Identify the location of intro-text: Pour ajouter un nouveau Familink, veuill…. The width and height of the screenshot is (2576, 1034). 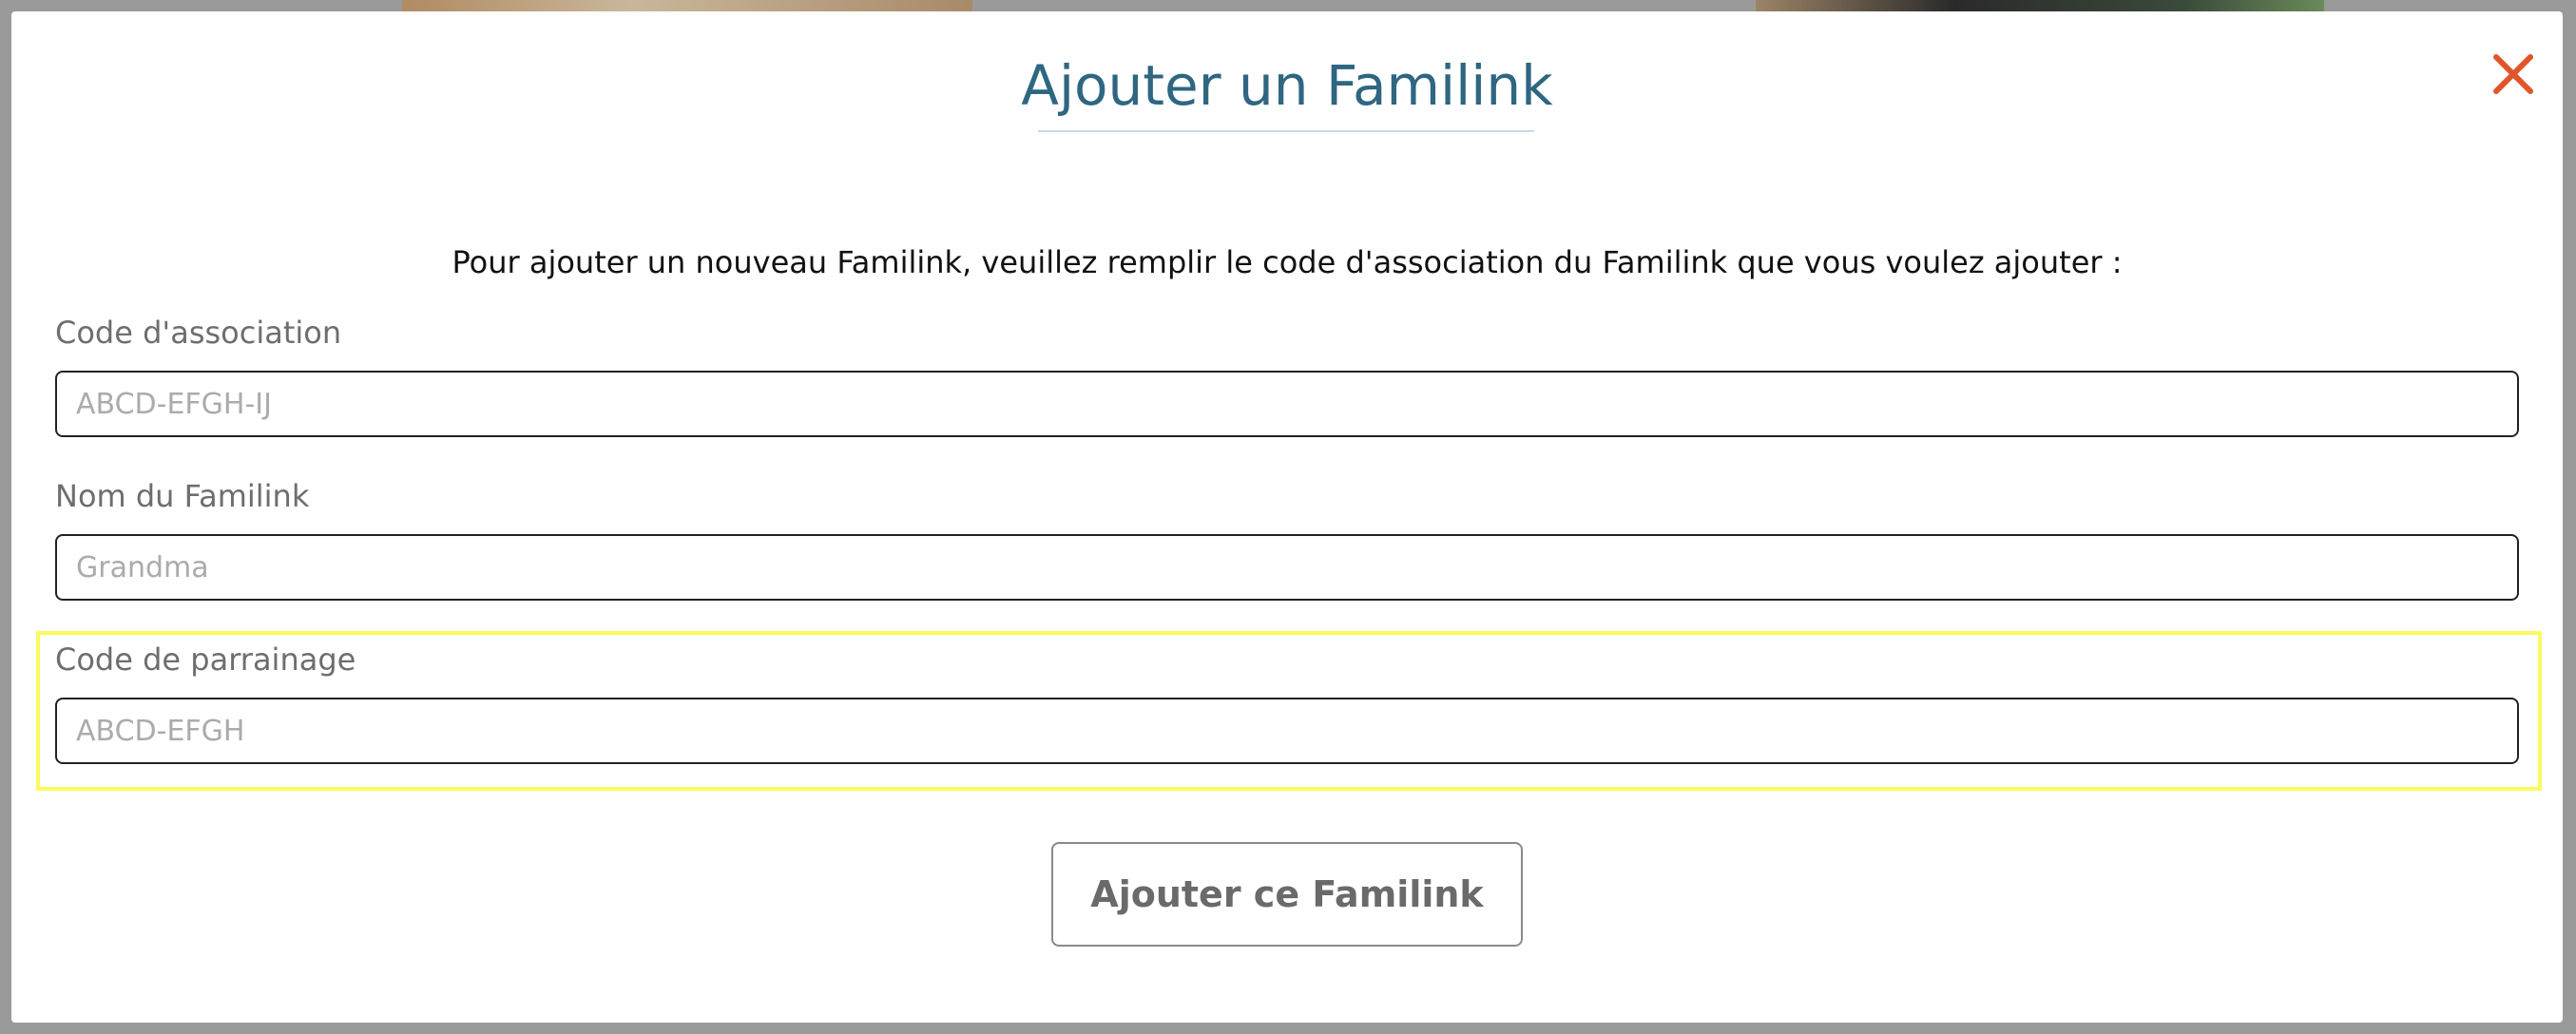
(1287, 262).